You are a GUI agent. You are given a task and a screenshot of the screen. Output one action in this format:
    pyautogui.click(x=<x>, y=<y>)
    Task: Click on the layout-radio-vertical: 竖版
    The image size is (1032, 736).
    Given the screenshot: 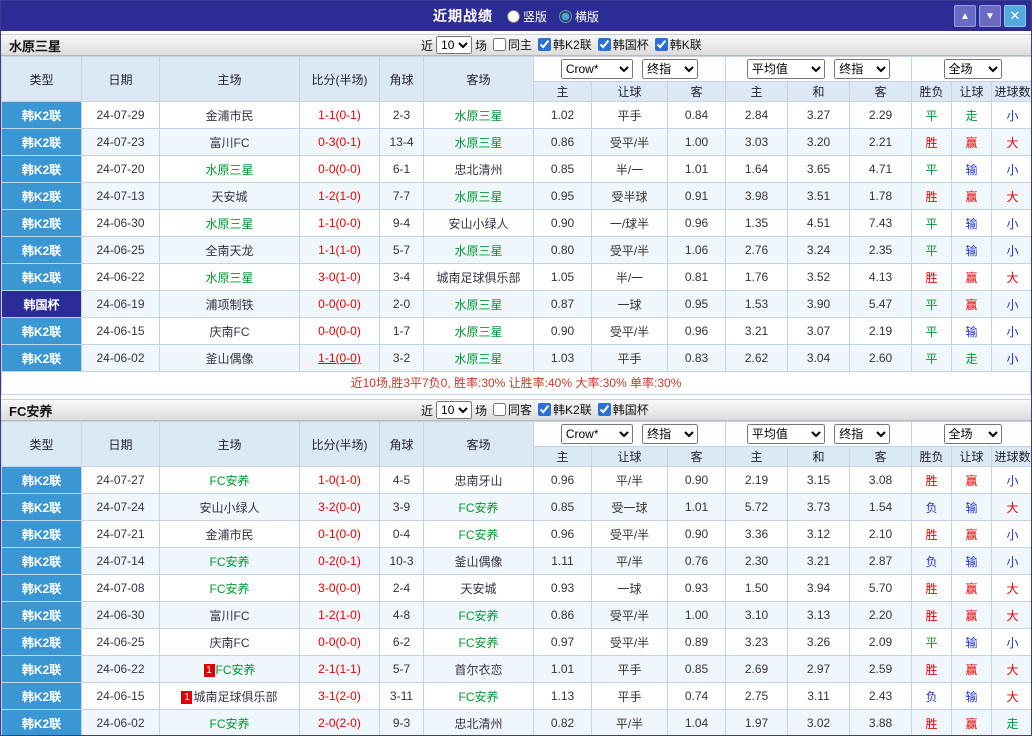 What is the action you would take?
    pyautogui.click(x=526, y=16)
    